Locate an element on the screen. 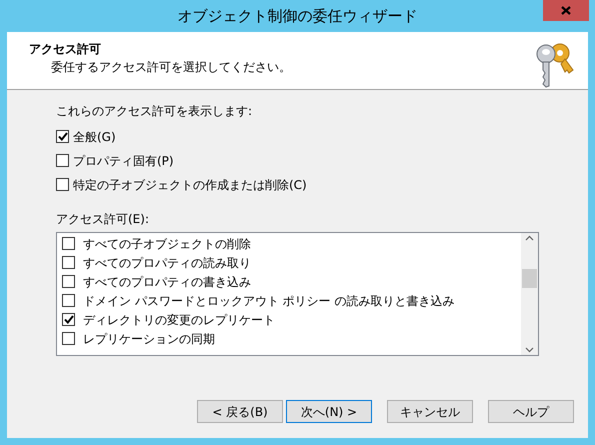 The image size is (595, 445). close-button is located at coordinates (566, 10).